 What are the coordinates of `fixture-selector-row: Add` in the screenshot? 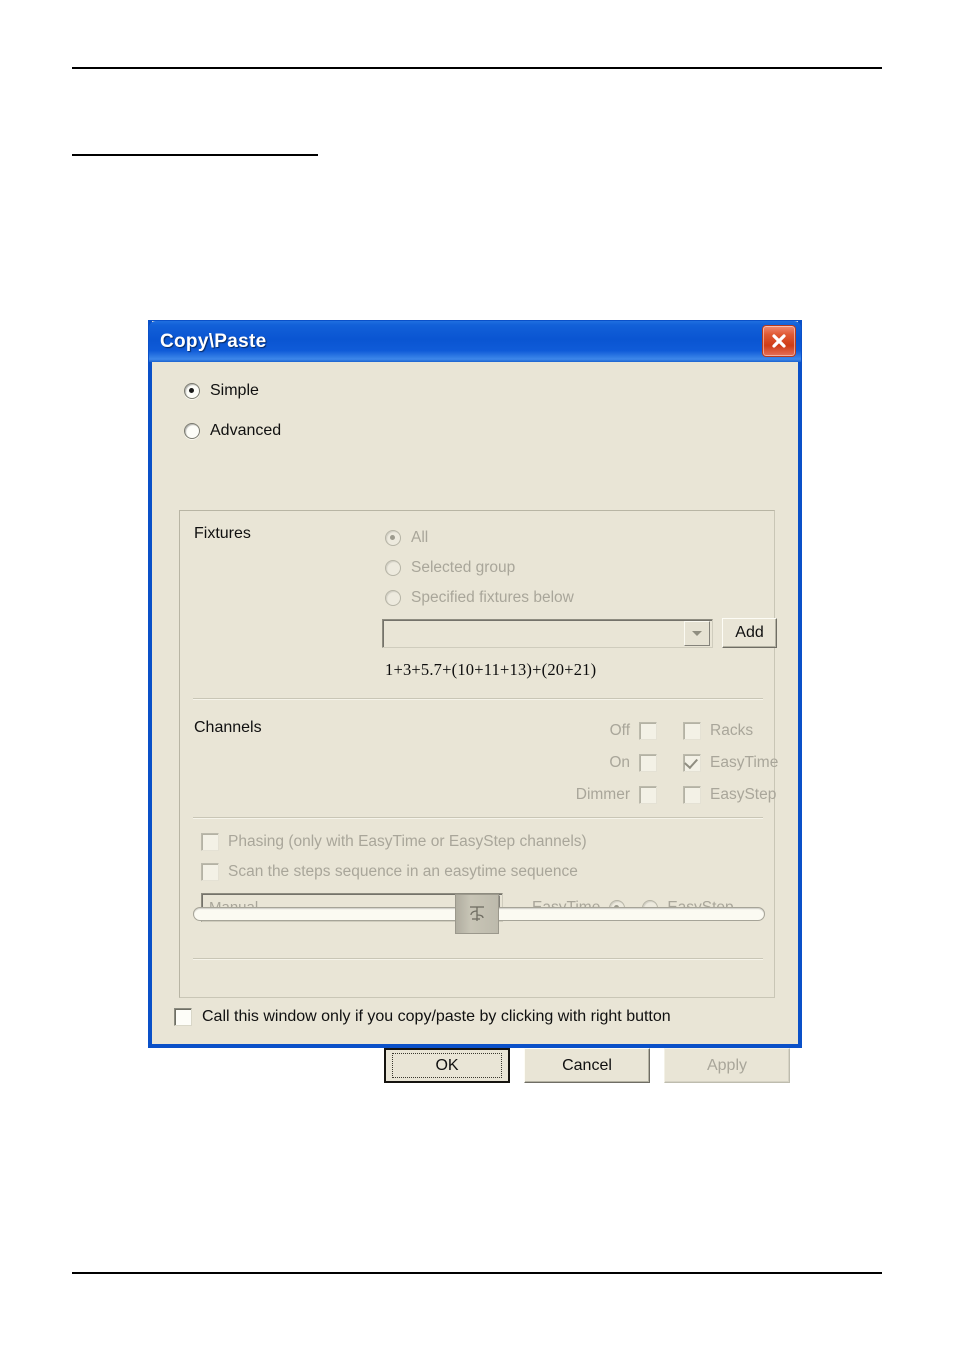 It's located at (579, 633).